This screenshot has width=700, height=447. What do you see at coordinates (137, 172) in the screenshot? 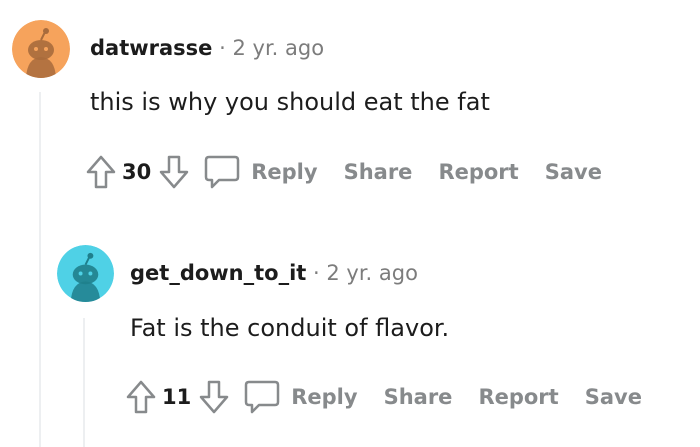
I see `vote-count: 30` at bounding box center [137, 172].